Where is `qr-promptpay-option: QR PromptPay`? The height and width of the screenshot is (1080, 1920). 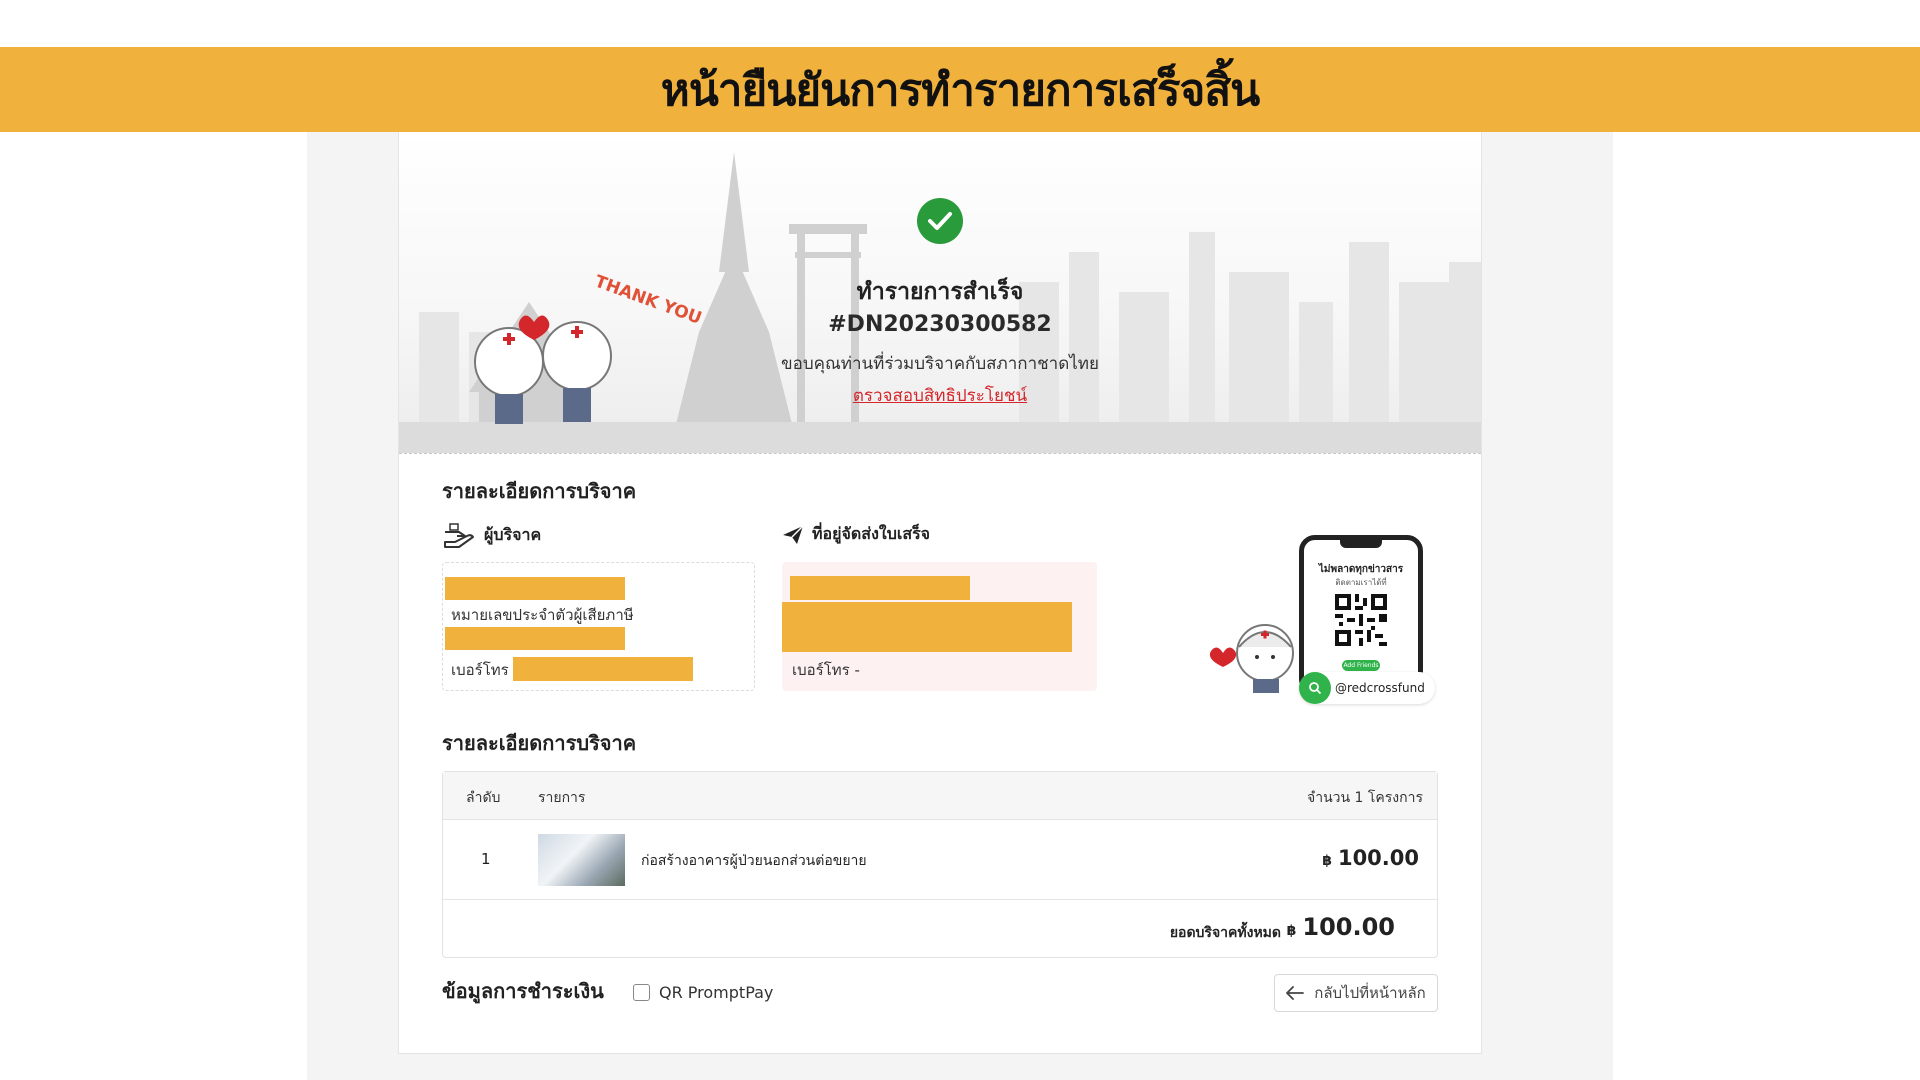 qr-promptpay-option: QR PromptPay is located at coordinates (703, 992).